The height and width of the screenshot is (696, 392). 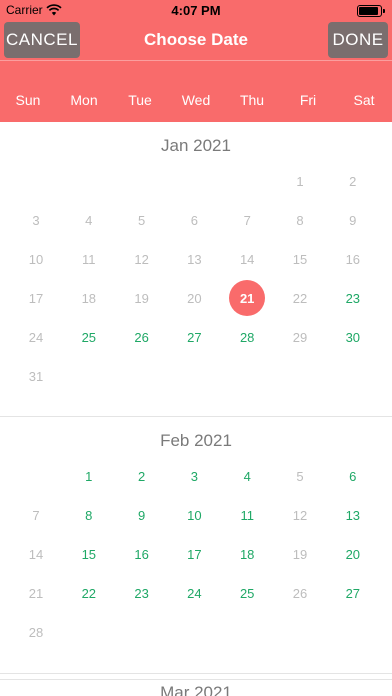 What do you see at coordinates (196, 440) in the screenshot?
I see `month-title: Feb 2021` at bounding box center [196, 440].